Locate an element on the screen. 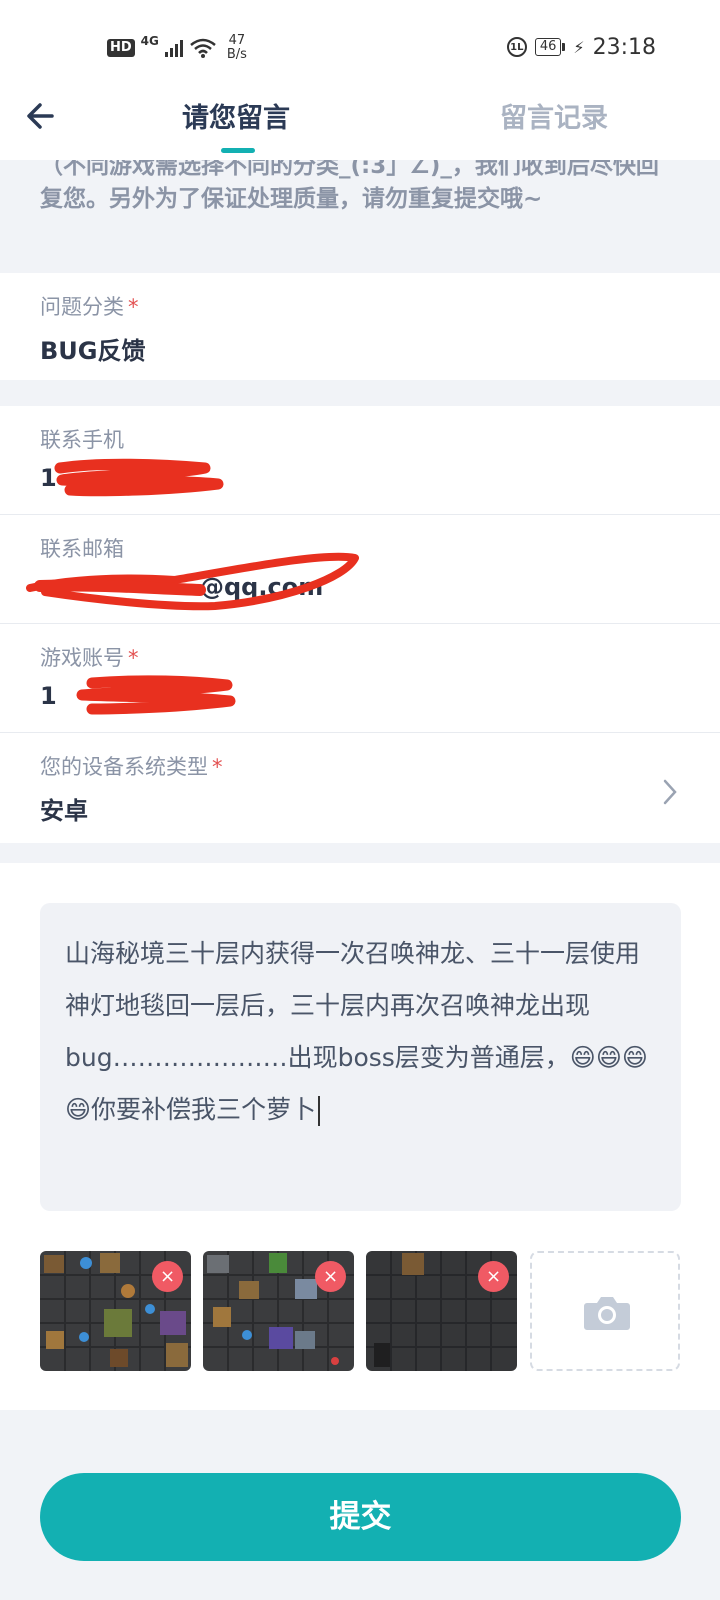 This screenshot has width=720, height=1600. phone-label: 联系手机 is located at coordinates (82, 440).